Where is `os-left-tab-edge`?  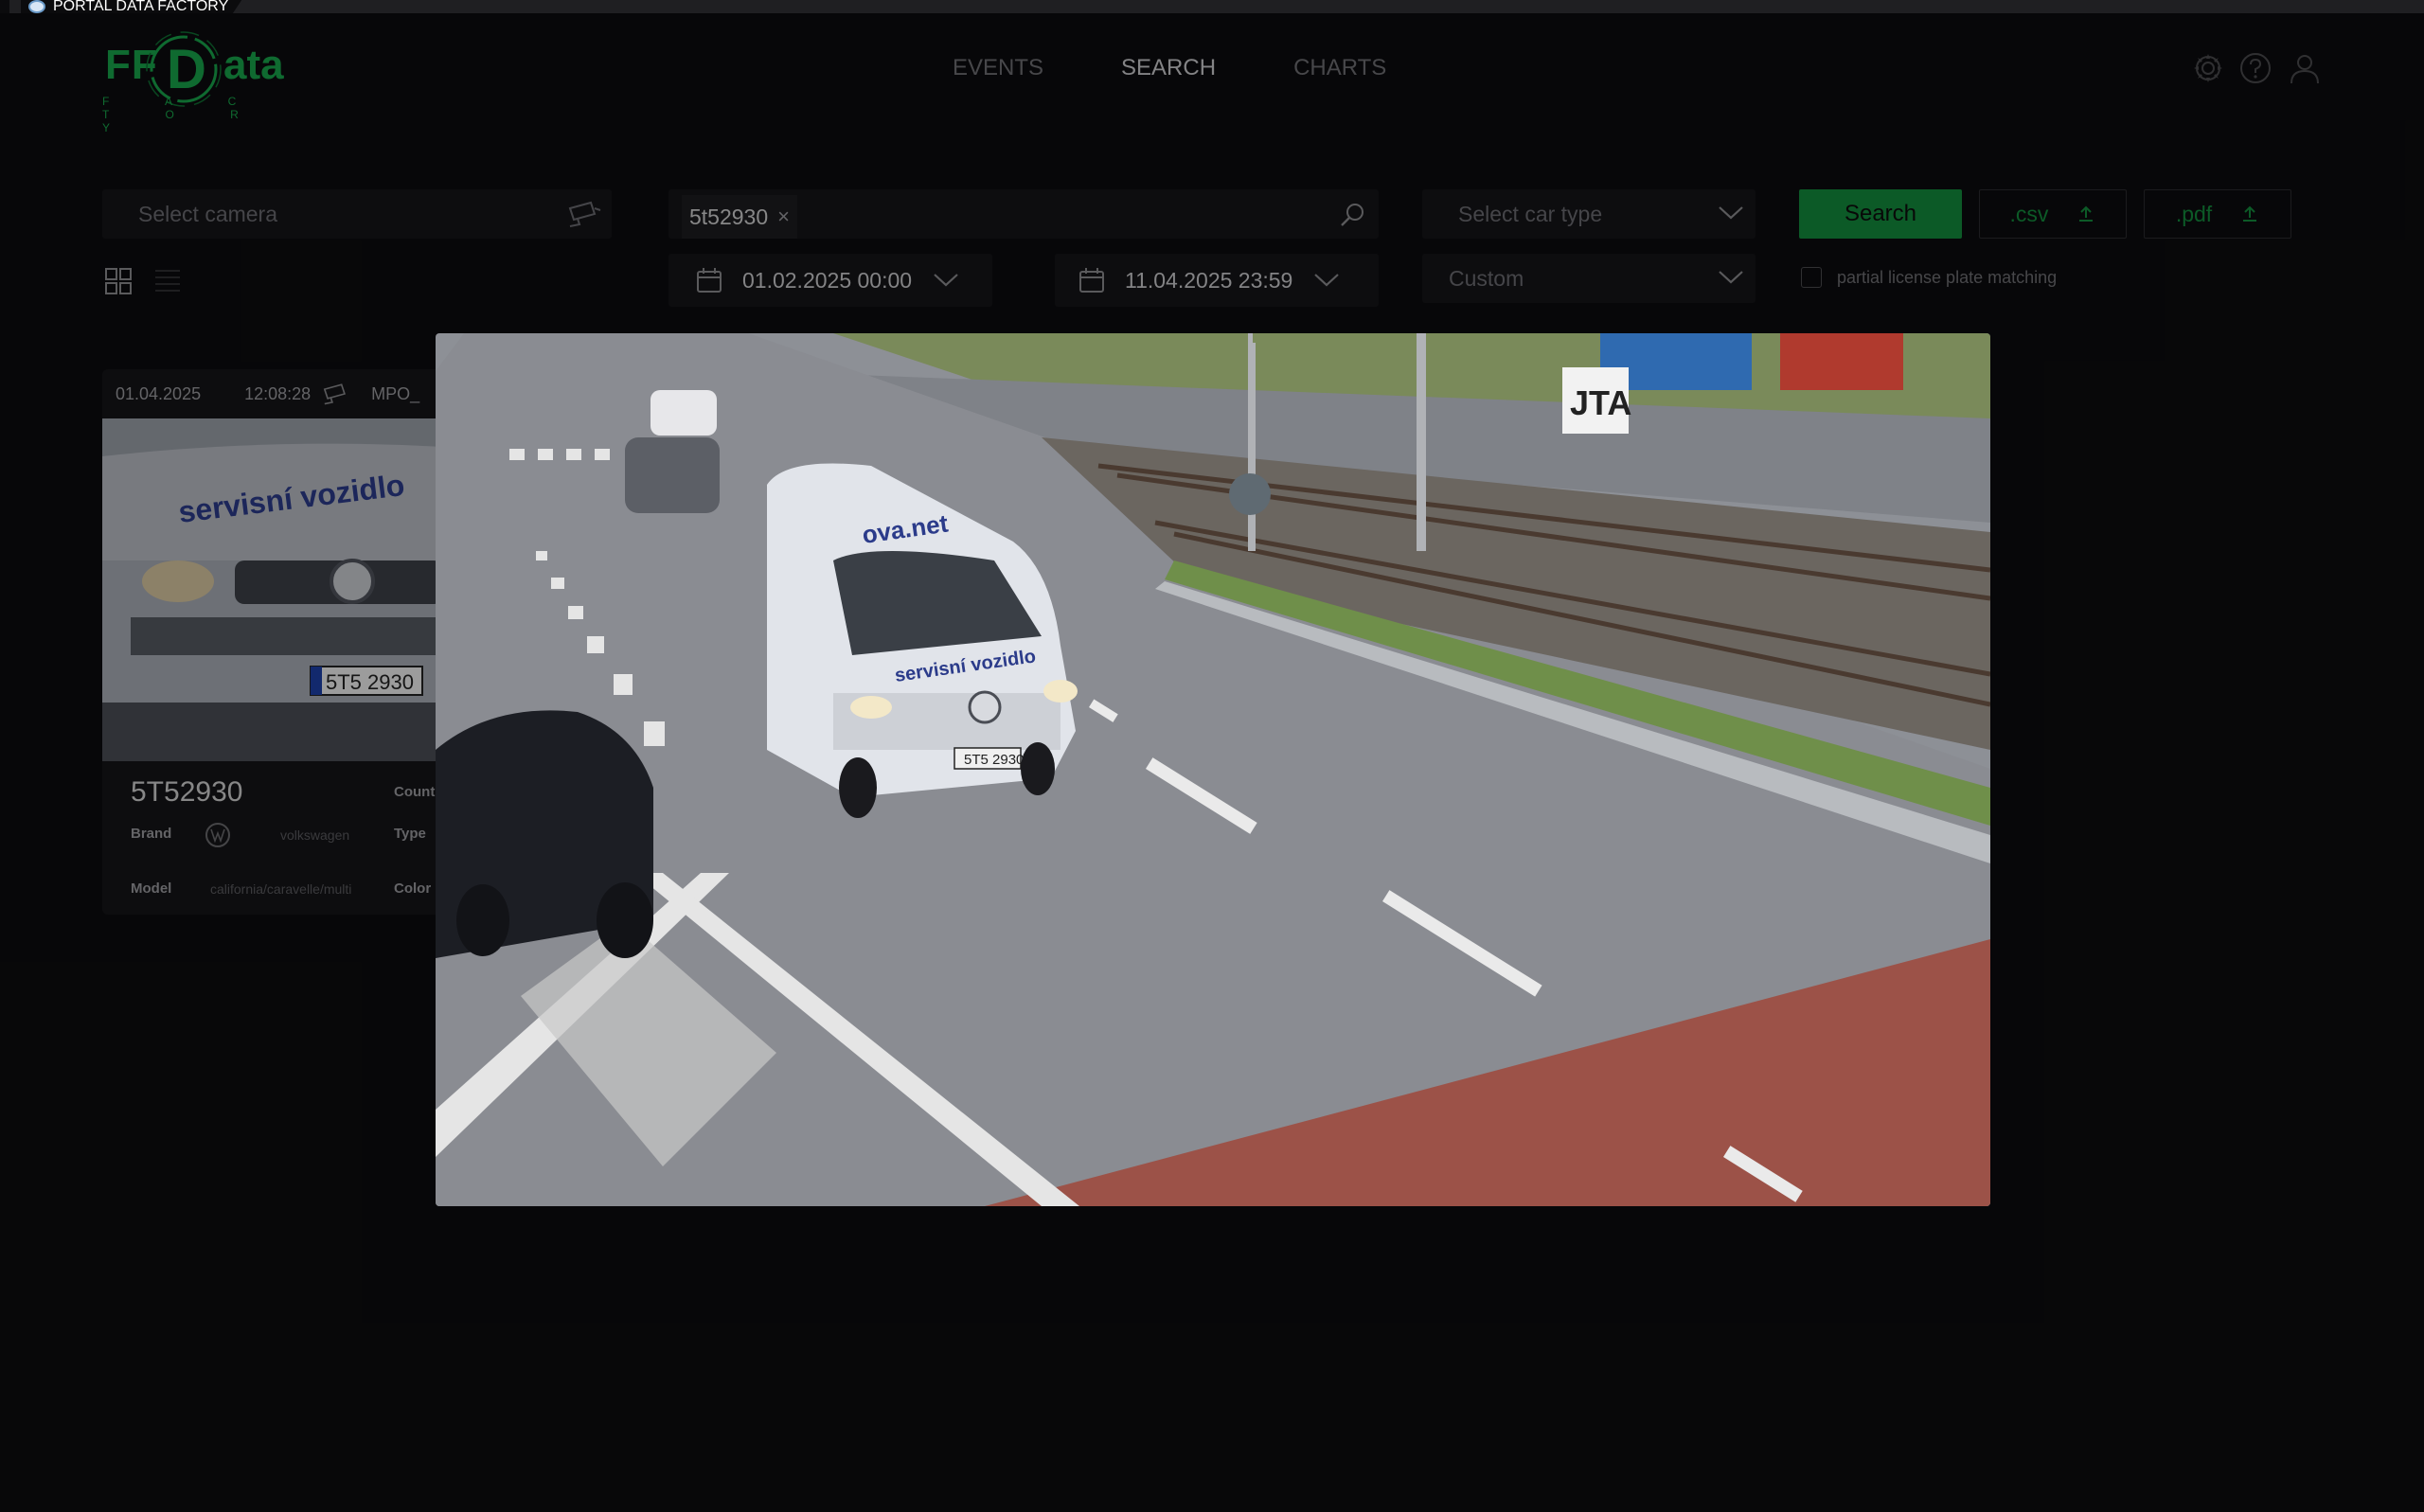
os-left-tab-edge is located at coordinates (4, 6).